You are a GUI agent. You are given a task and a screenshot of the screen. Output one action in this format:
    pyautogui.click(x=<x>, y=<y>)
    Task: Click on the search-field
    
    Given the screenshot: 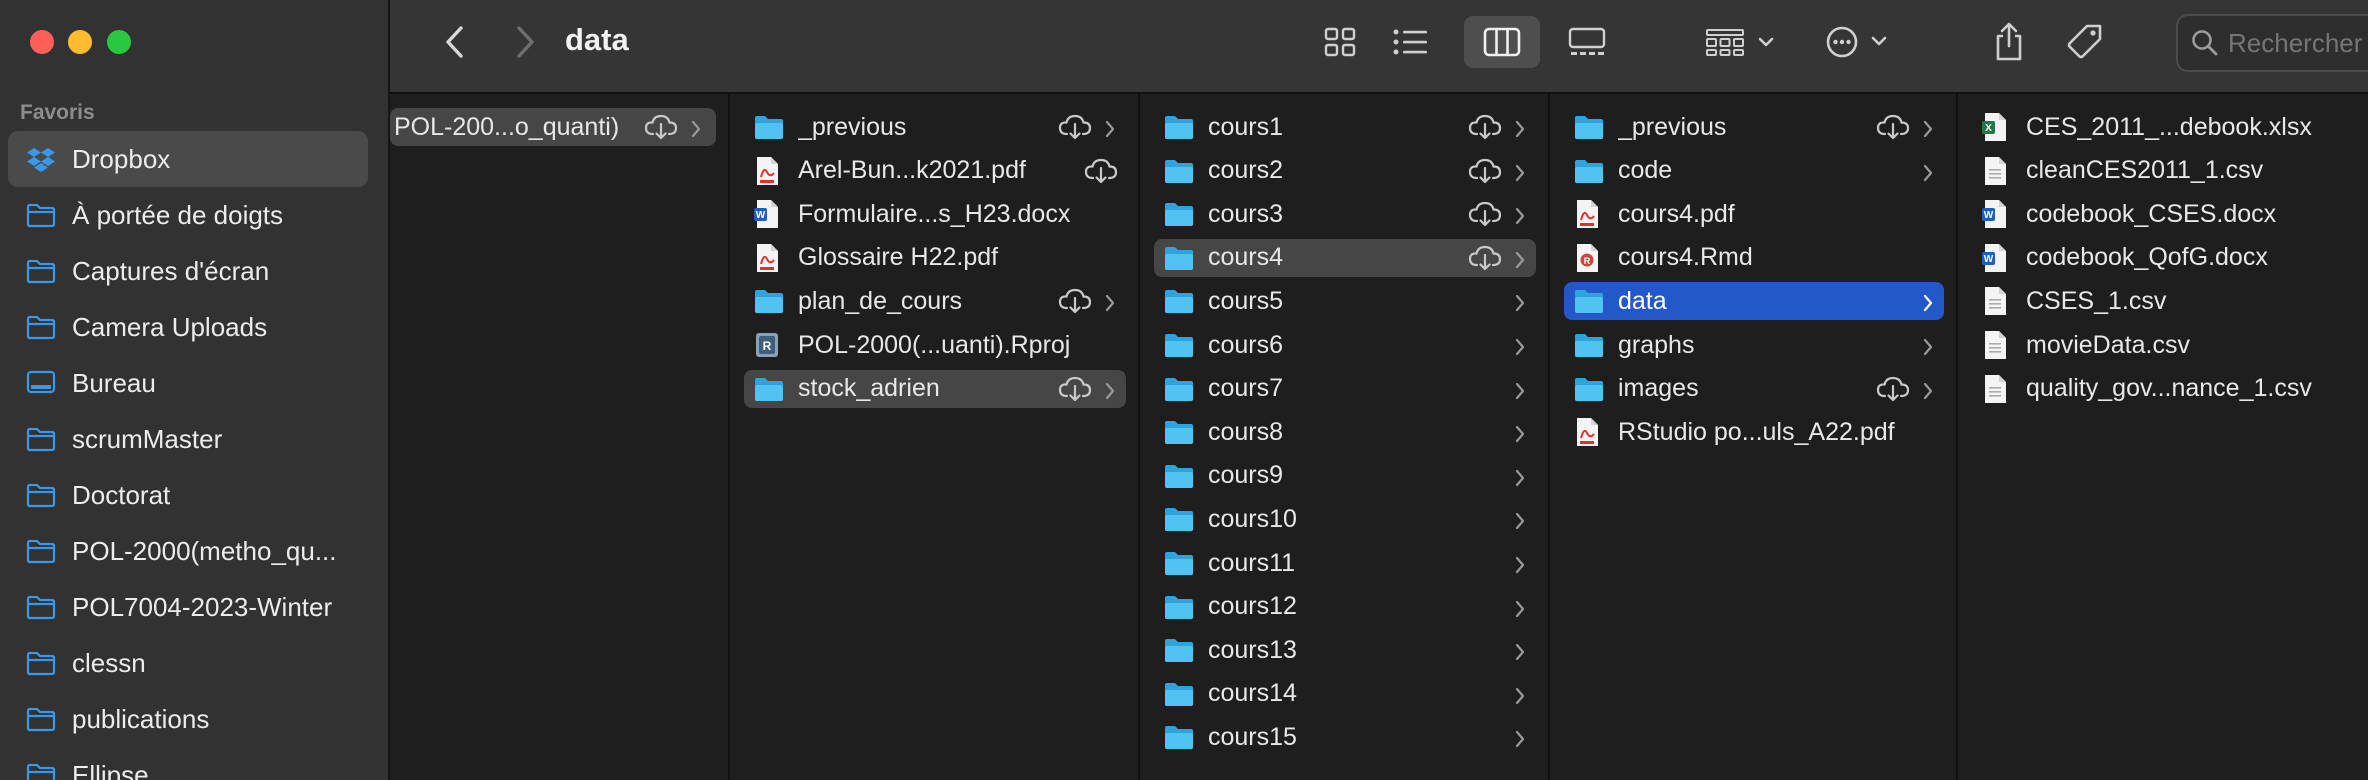 What is the action you would take?
    pyautogui.click(x=2272, y=43)
    